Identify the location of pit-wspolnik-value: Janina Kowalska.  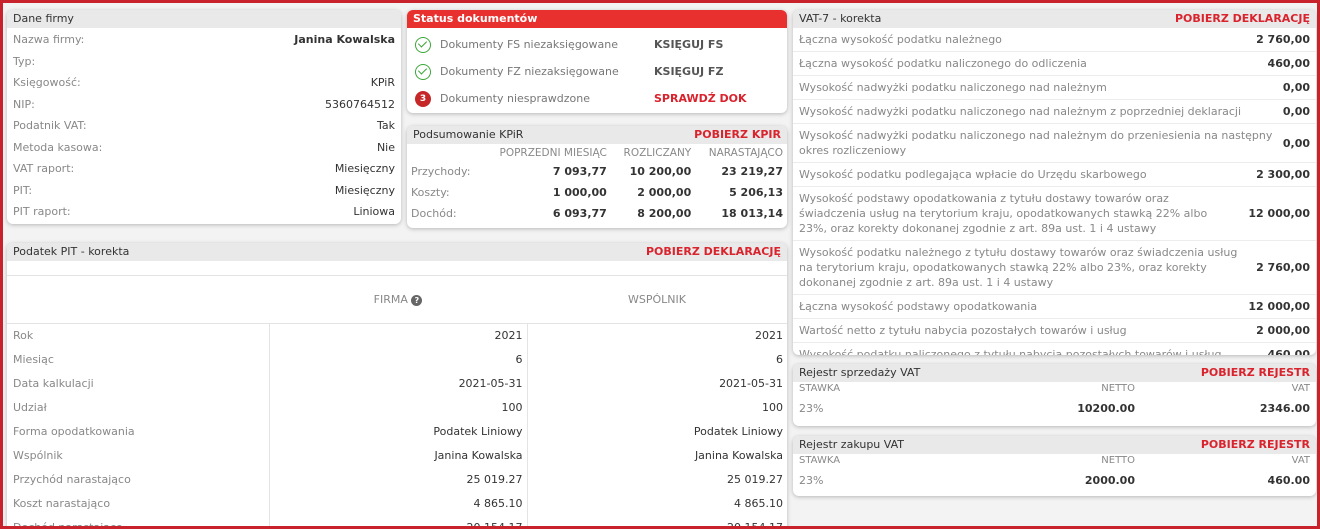
(656, 455).